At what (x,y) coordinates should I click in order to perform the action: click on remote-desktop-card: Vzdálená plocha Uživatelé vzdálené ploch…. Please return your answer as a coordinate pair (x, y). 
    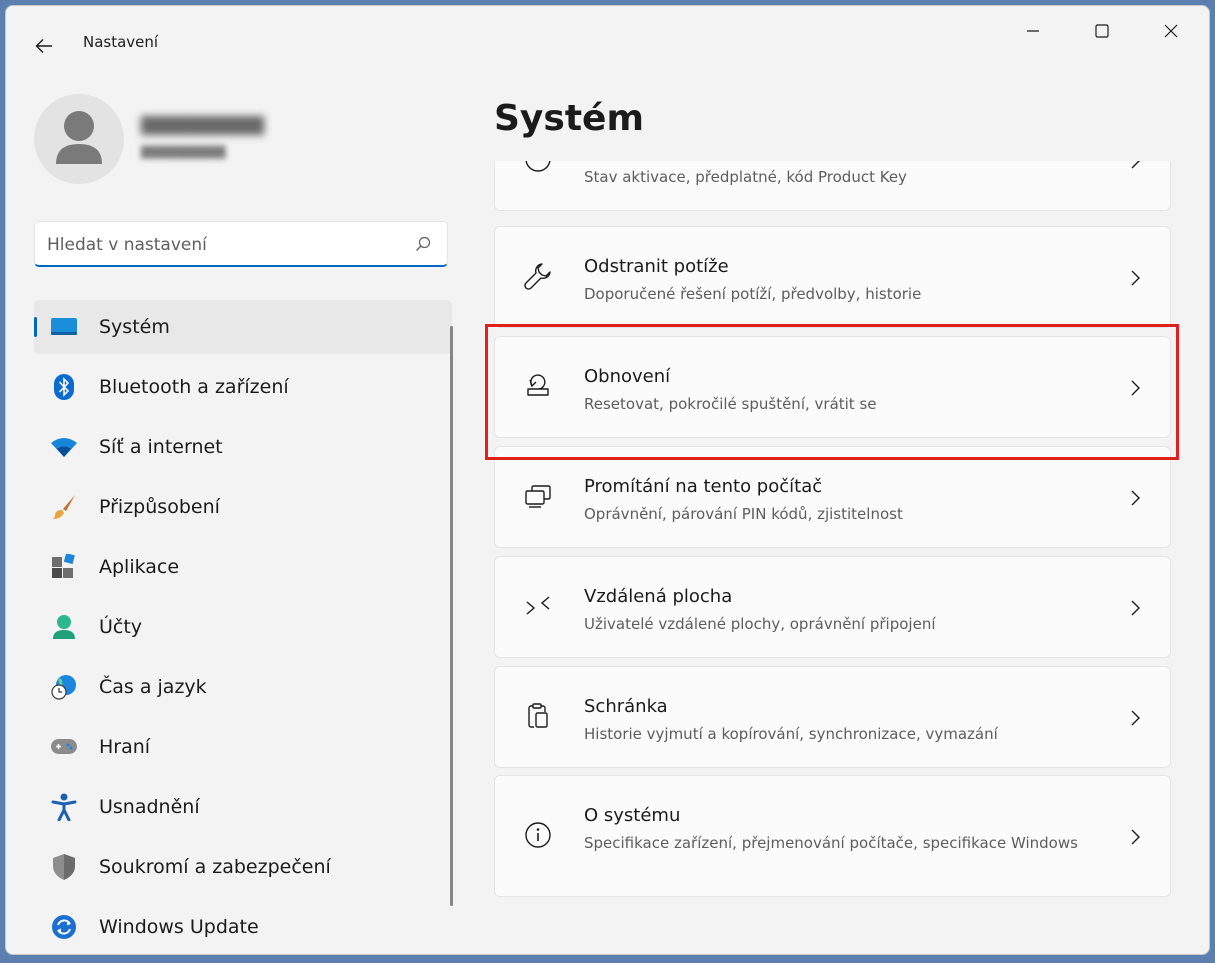
    Looking at the image, I should click on (832, 607).